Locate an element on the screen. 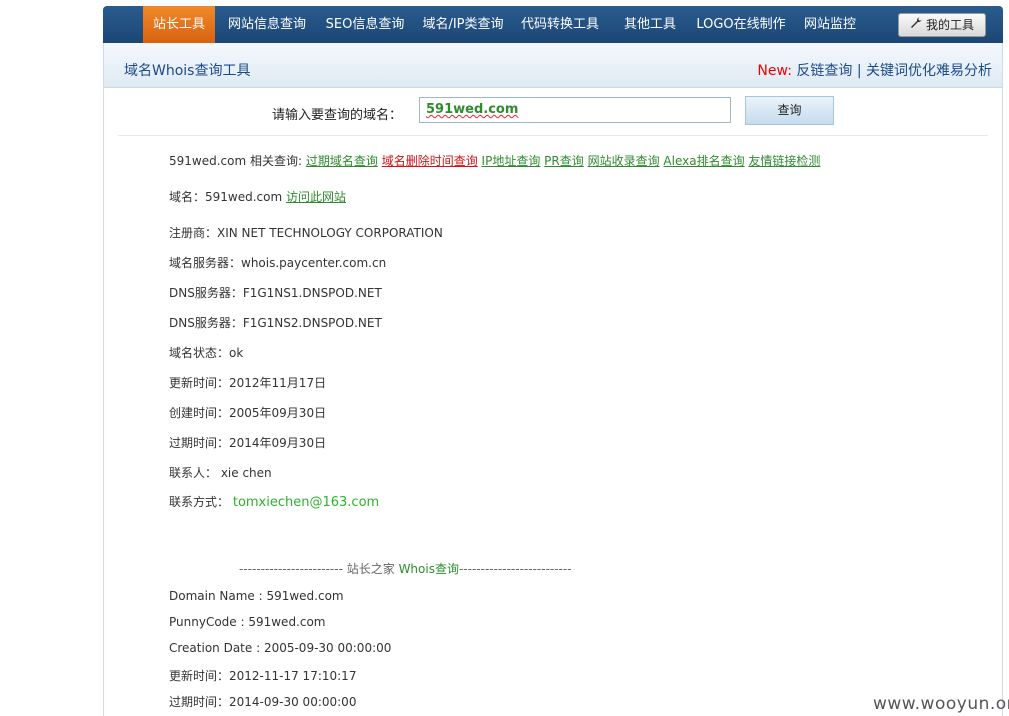  divider-line is located at coordinates (553, 135).